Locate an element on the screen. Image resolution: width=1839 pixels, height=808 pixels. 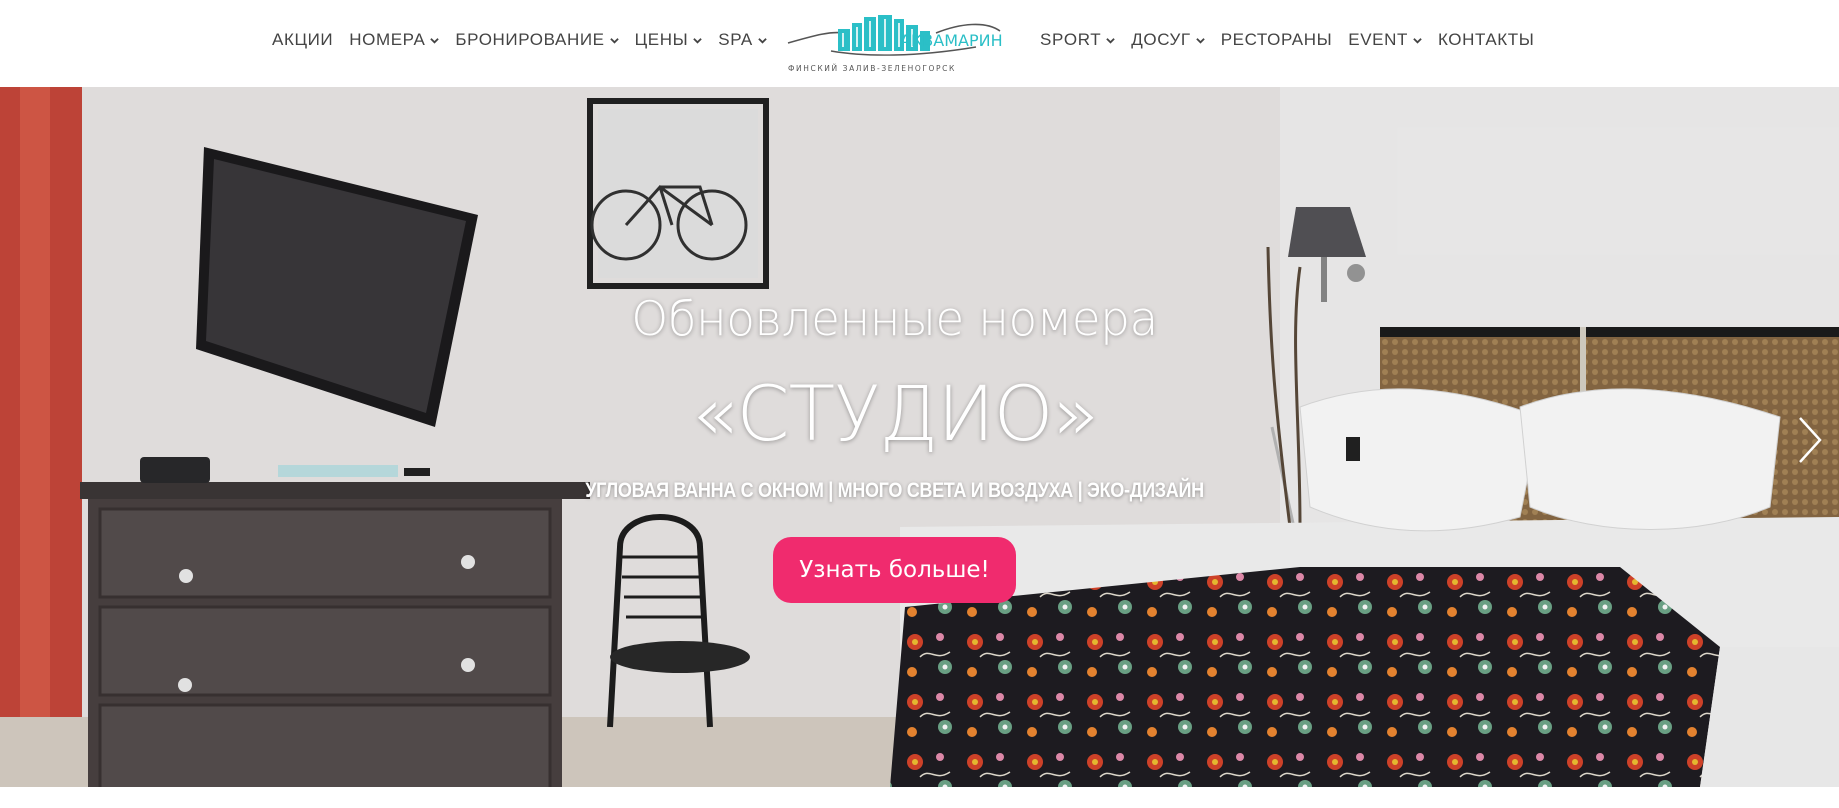
nav-item-sport: SPORT is located at coordinates (1078, 40).